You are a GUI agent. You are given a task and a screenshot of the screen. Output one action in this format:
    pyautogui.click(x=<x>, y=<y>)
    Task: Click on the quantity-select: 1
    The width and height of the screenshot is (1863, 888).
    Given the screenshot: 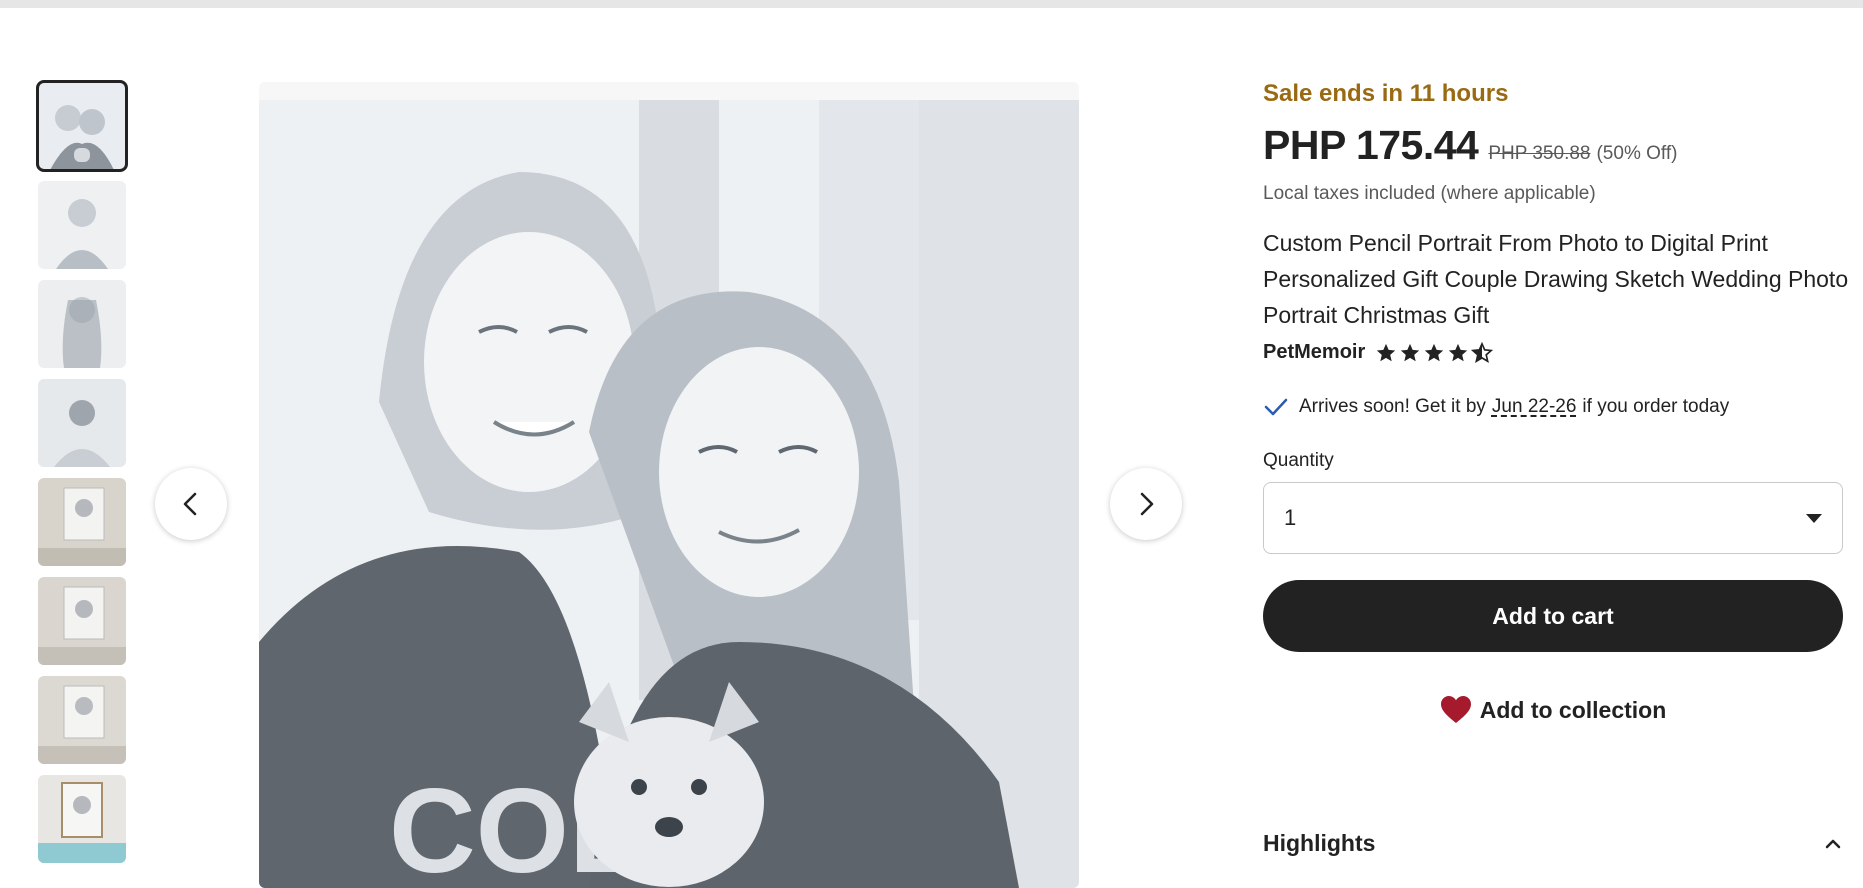 What is the action you would take?
    pyautogui.click(x=1553, y=518)
    